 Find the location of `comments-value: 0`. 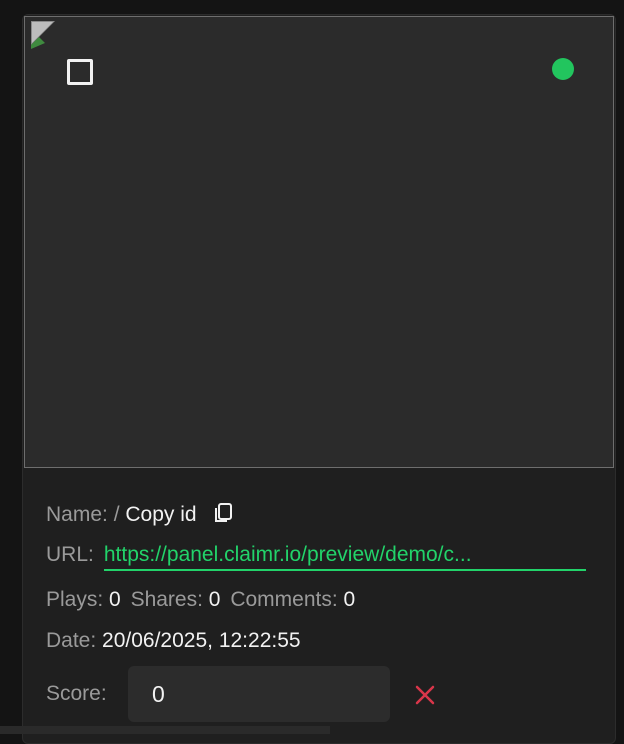

comments-value: 0 is located at coordinates (349, 599).